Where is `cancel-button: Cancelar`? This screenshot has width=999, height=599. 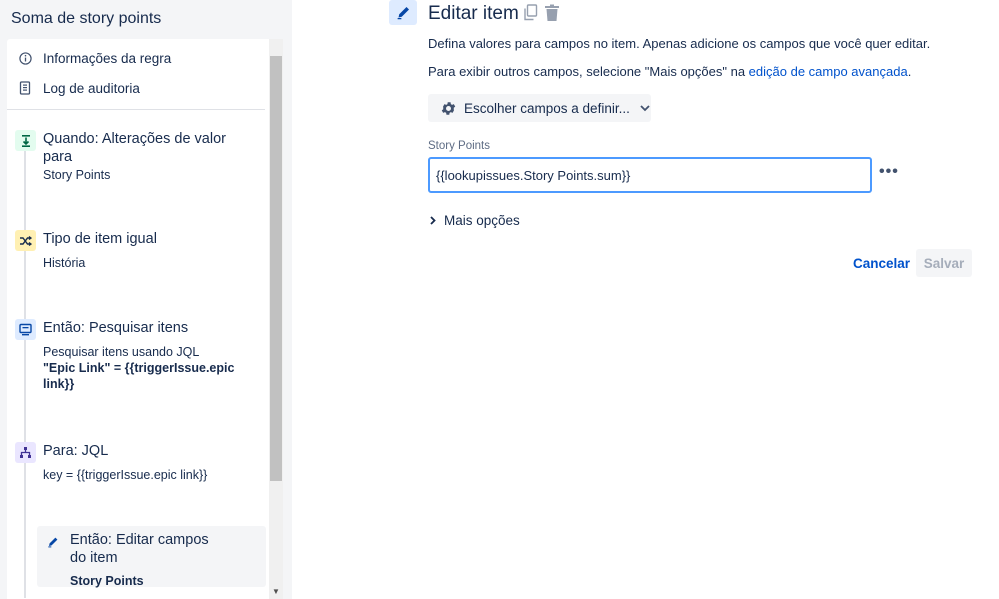
cancel-button: Cancelar is located at coordinates (881, 263).